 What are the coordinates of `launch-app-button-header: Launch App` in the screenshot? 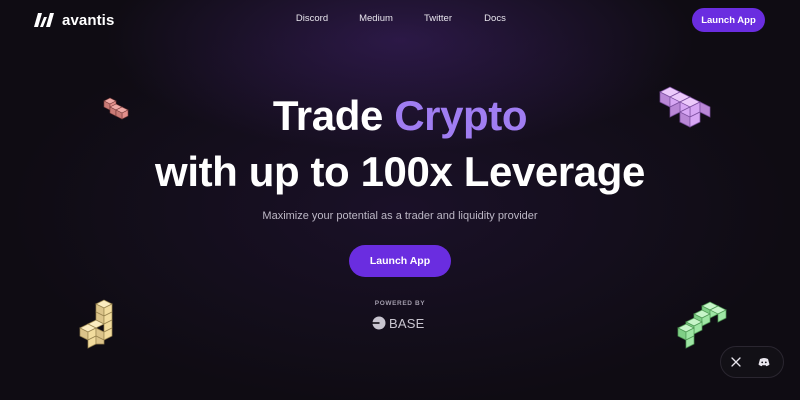 It's located at (728, 20).